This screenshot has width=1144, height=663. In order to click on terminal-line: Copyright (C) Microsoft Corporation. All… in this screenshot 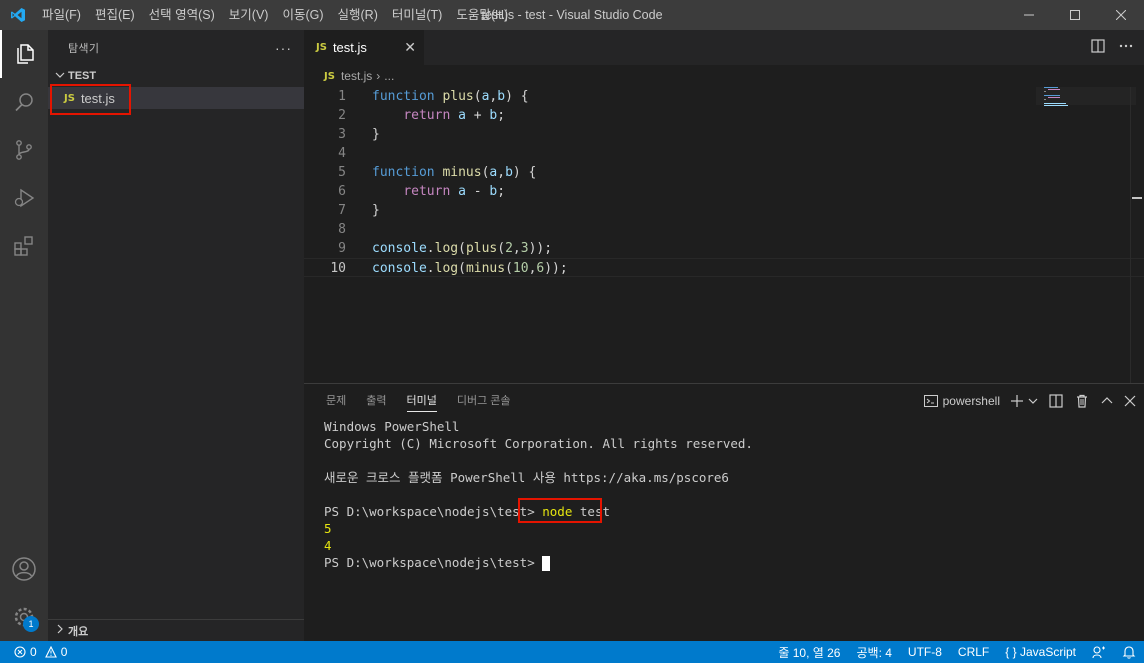, I will do `click(538, 443)`.